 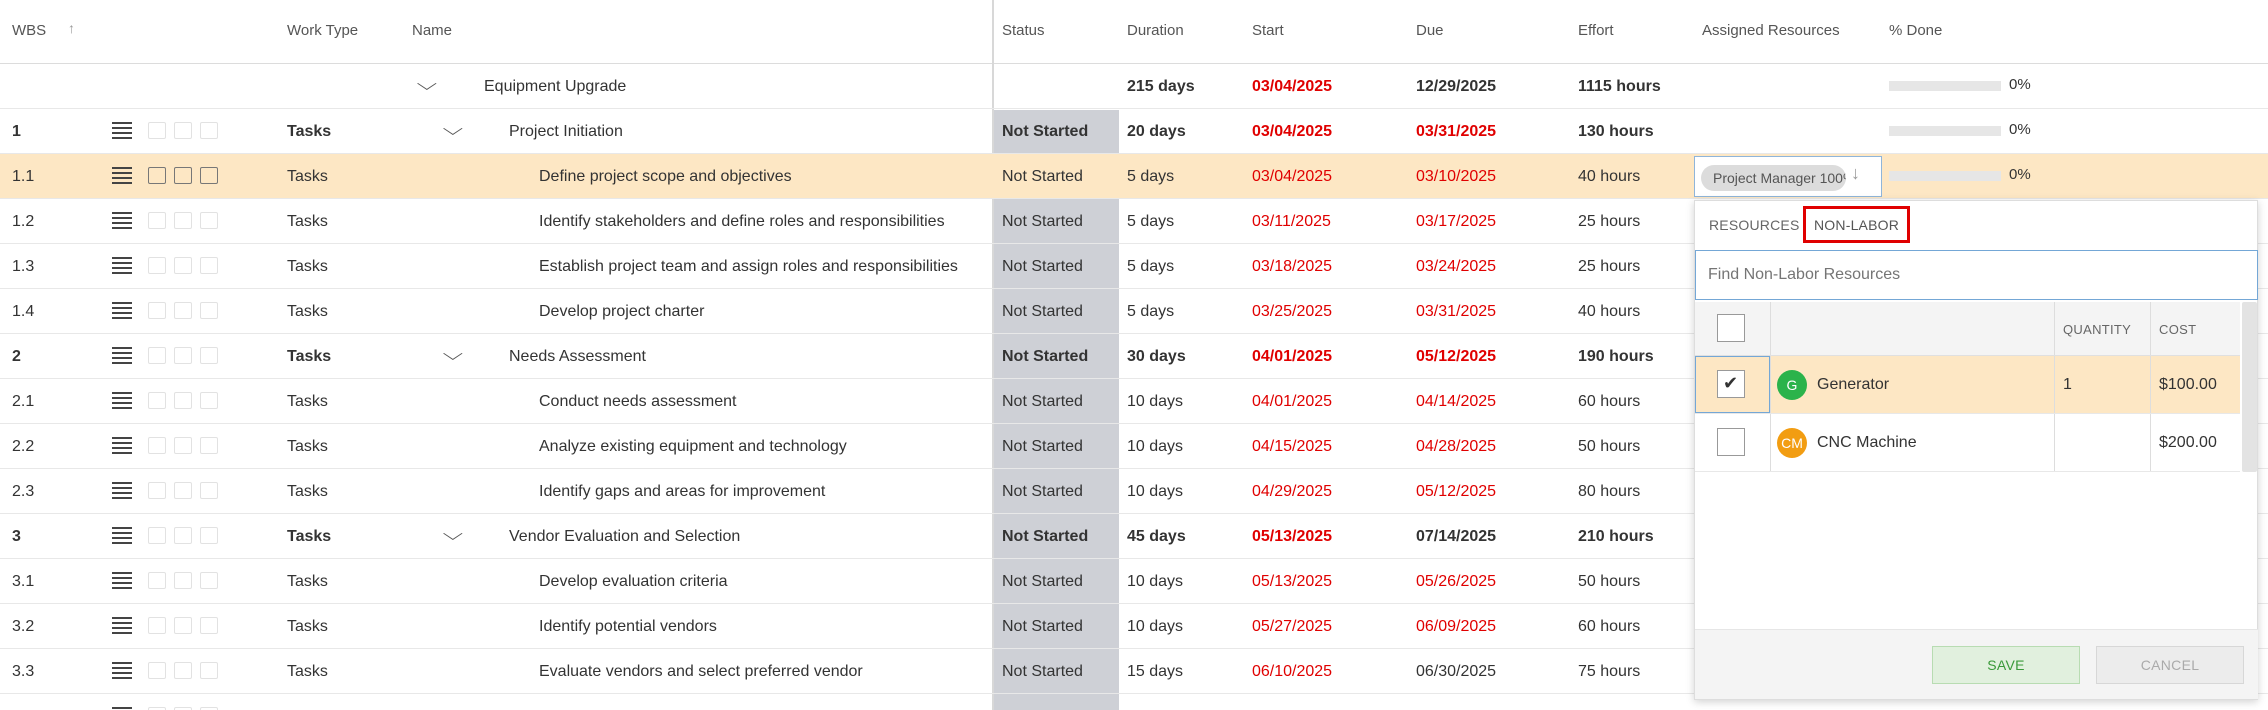 I want to click on column-header-percent-done: % Done, so click(x=1915, y=30).